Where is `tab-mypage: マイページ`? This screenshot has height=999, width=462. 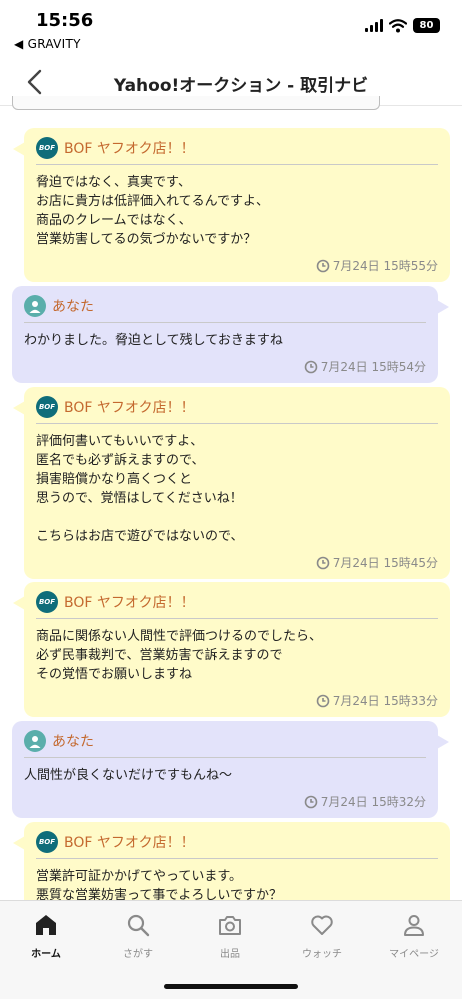
tab-mypage: マイページ is located at coordinates (414, 935).